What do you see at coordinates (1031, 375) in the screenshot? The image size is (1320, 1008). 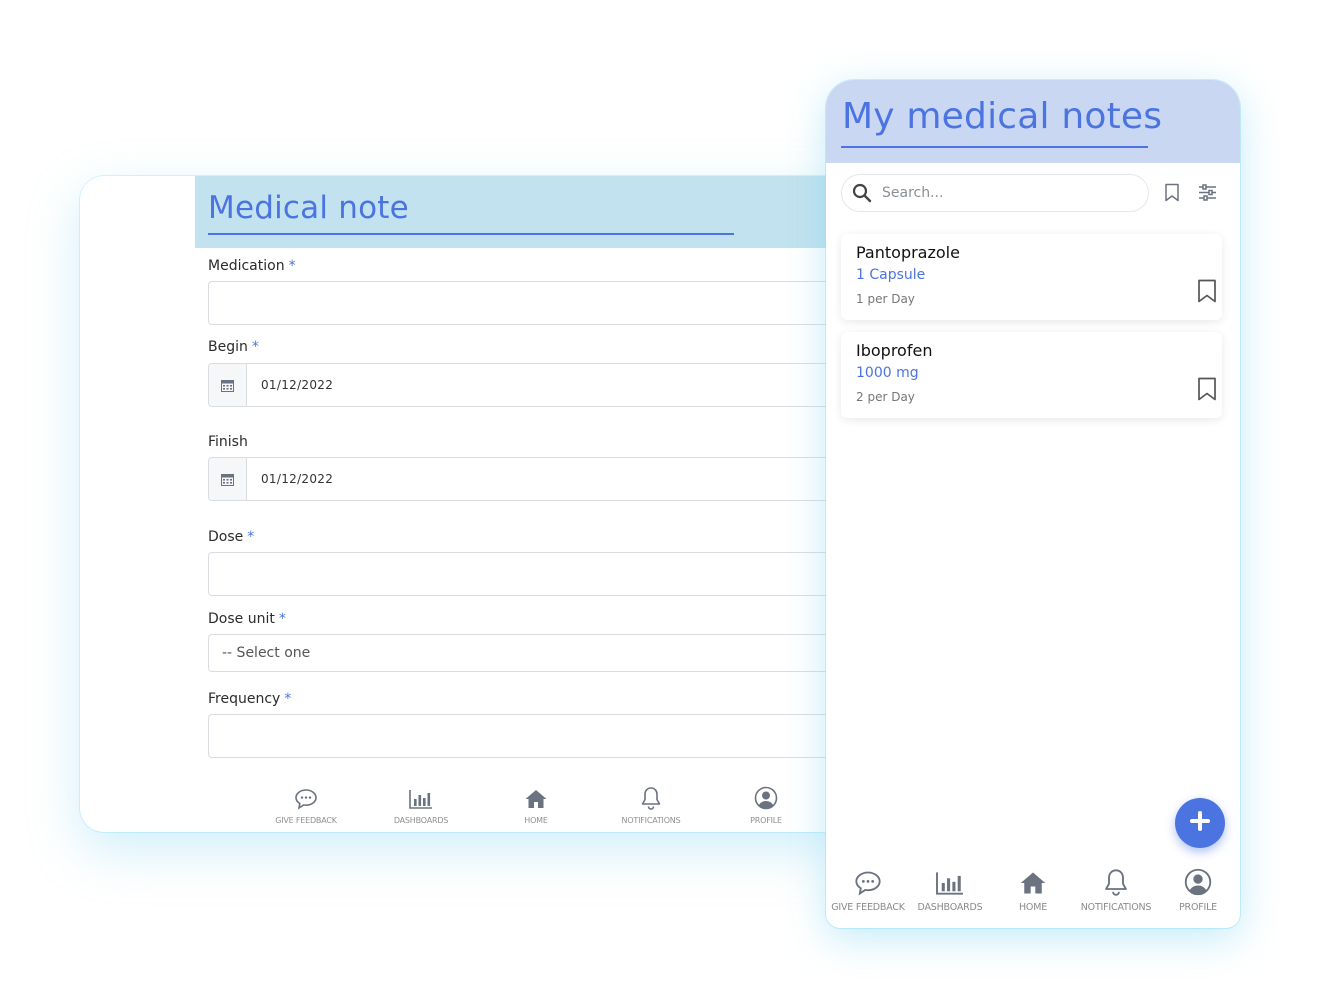 I see `note-card: Iboprofen 1000 mg 2 per Day` at bounding box center [1031, 375].